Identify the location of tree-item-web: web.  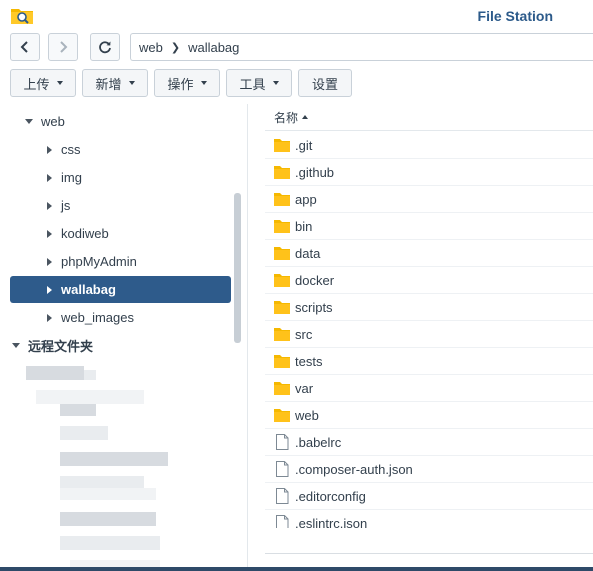
(127, 121).